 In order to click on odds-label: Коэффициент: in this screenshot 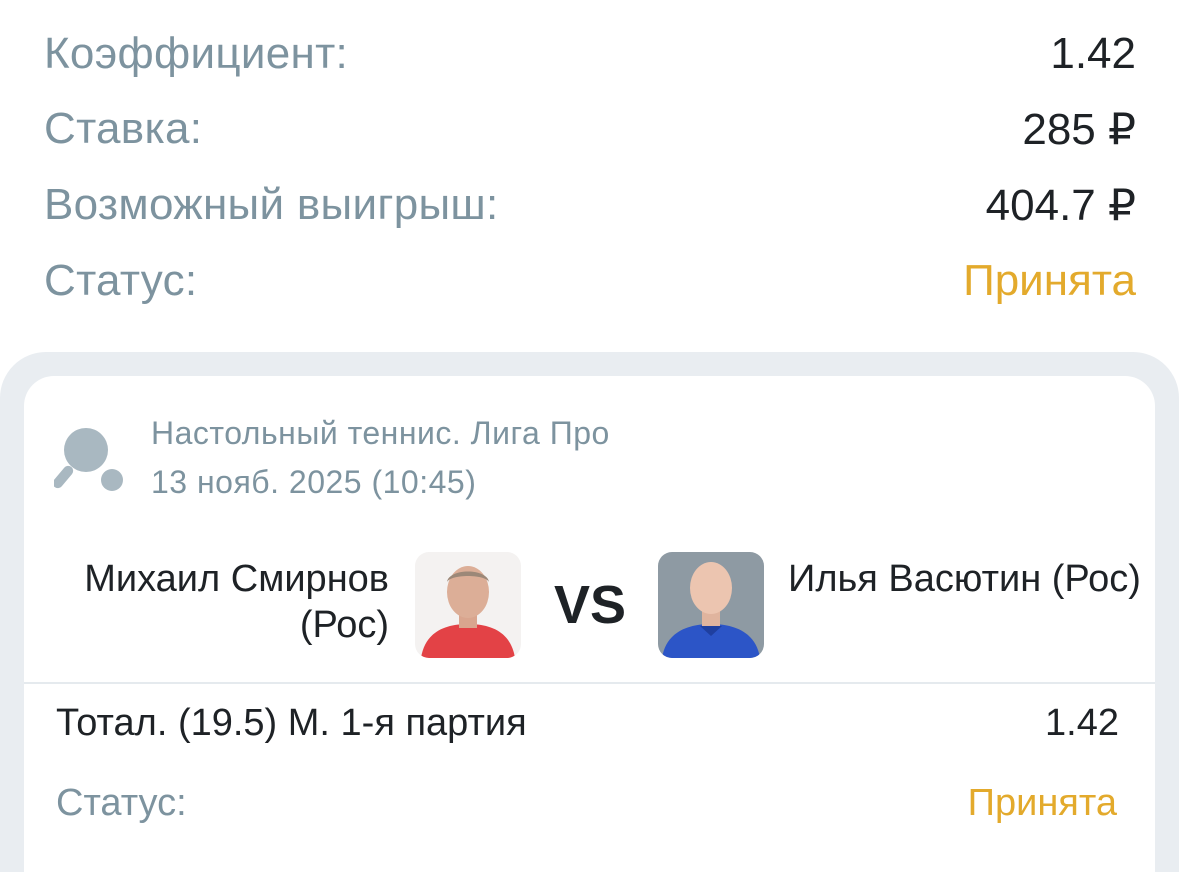, I will do `click(196, 53)`.